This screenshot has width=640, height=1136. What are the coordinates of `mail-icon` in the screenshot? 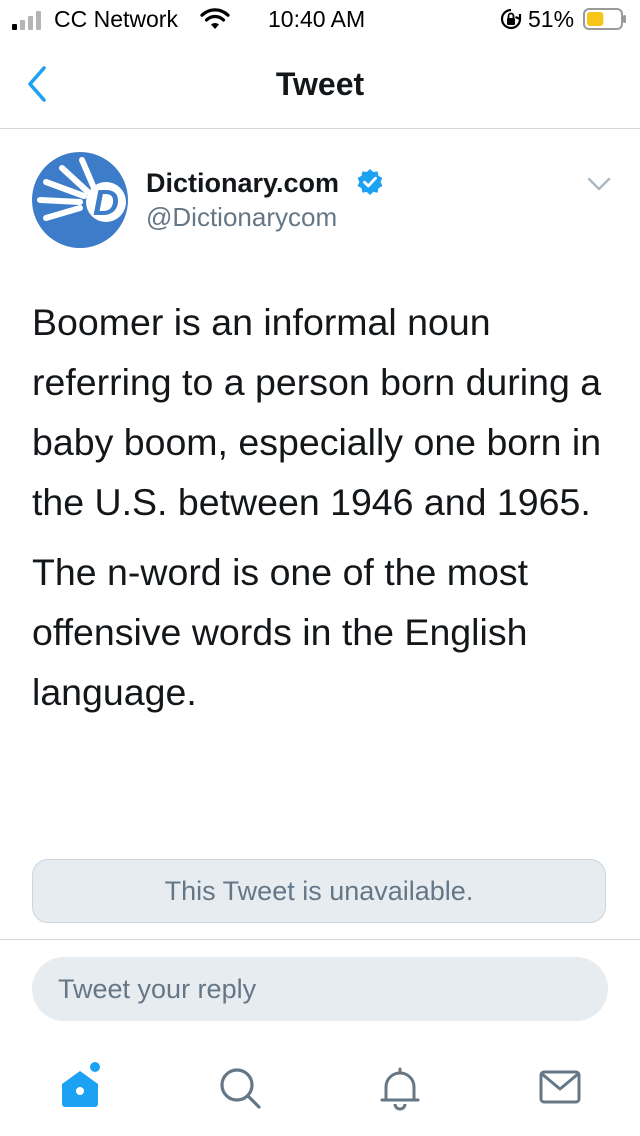 It's located at (560, 1087).